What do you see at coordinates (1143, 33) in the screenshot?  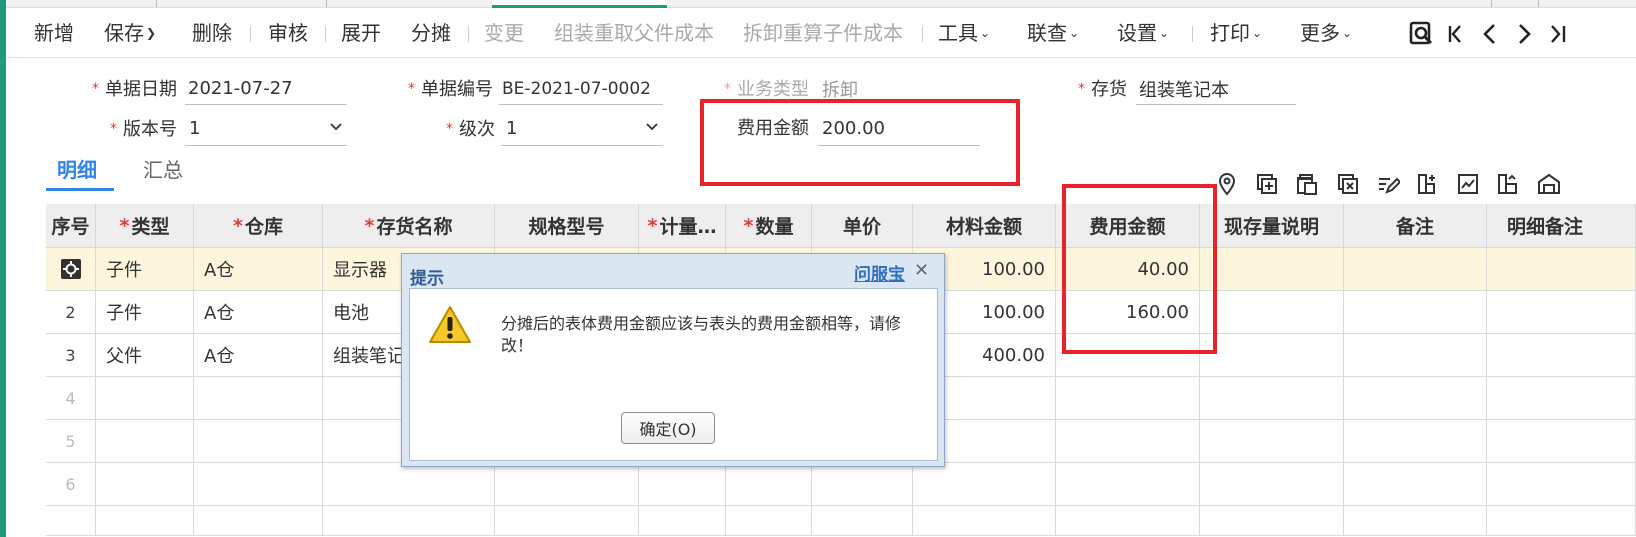 I see `settings-dropdown: 设置 ⌄` at bounding box center [1143, 33].